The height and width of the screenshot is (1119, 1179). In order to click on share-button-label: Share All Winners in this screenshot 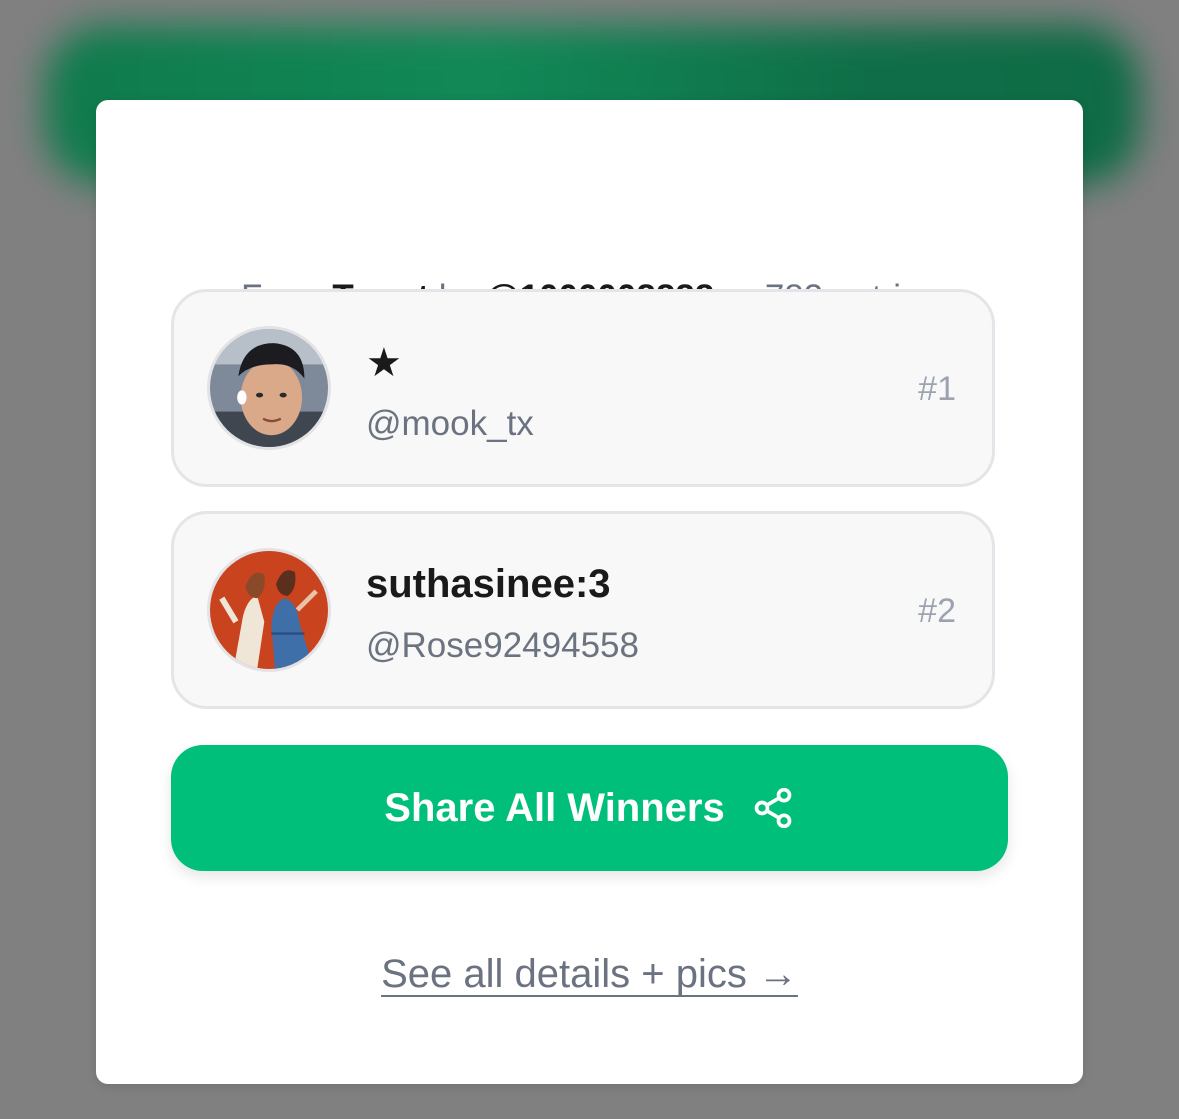, I will do `click(554, 807)`.